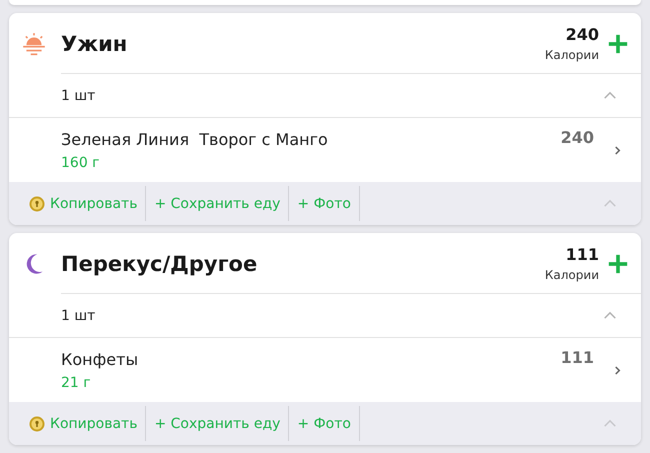  What do you see at coordinates (195, 139) in the screenshot?
I see `food-name: Зеленая Линия Творог с Манго` at bounding box center [195, 139].